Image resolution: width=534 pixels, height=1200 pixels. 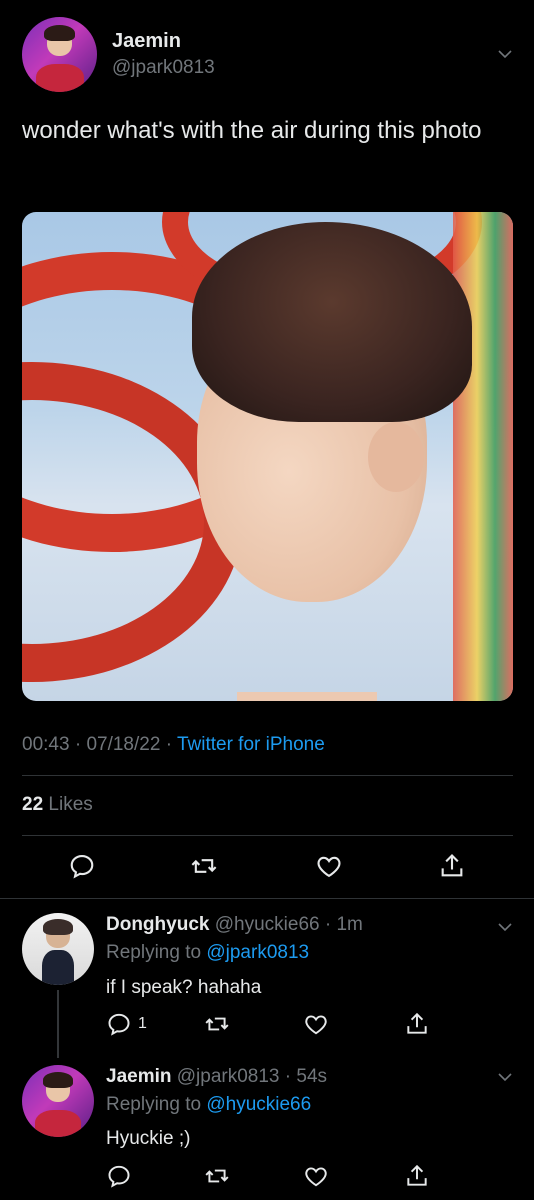 What do you see at coordinates (267, 1176) in the screenshot?
I see `reply-action-bar` at bounding box center [267, 1176].